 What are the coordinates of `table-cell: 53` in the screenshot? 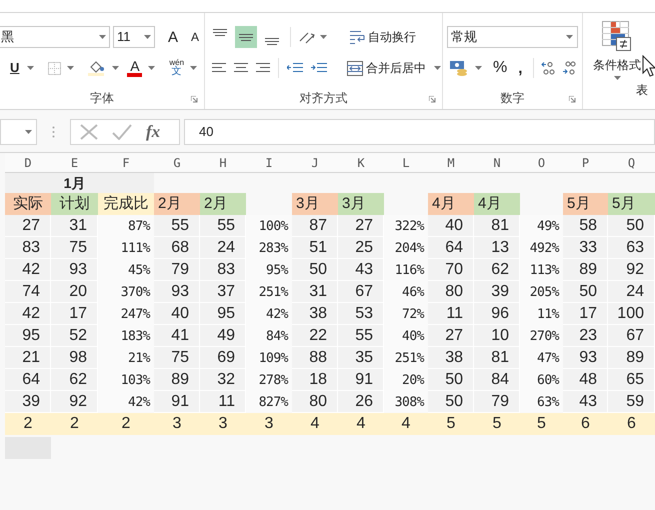 It's located at (361, 314).